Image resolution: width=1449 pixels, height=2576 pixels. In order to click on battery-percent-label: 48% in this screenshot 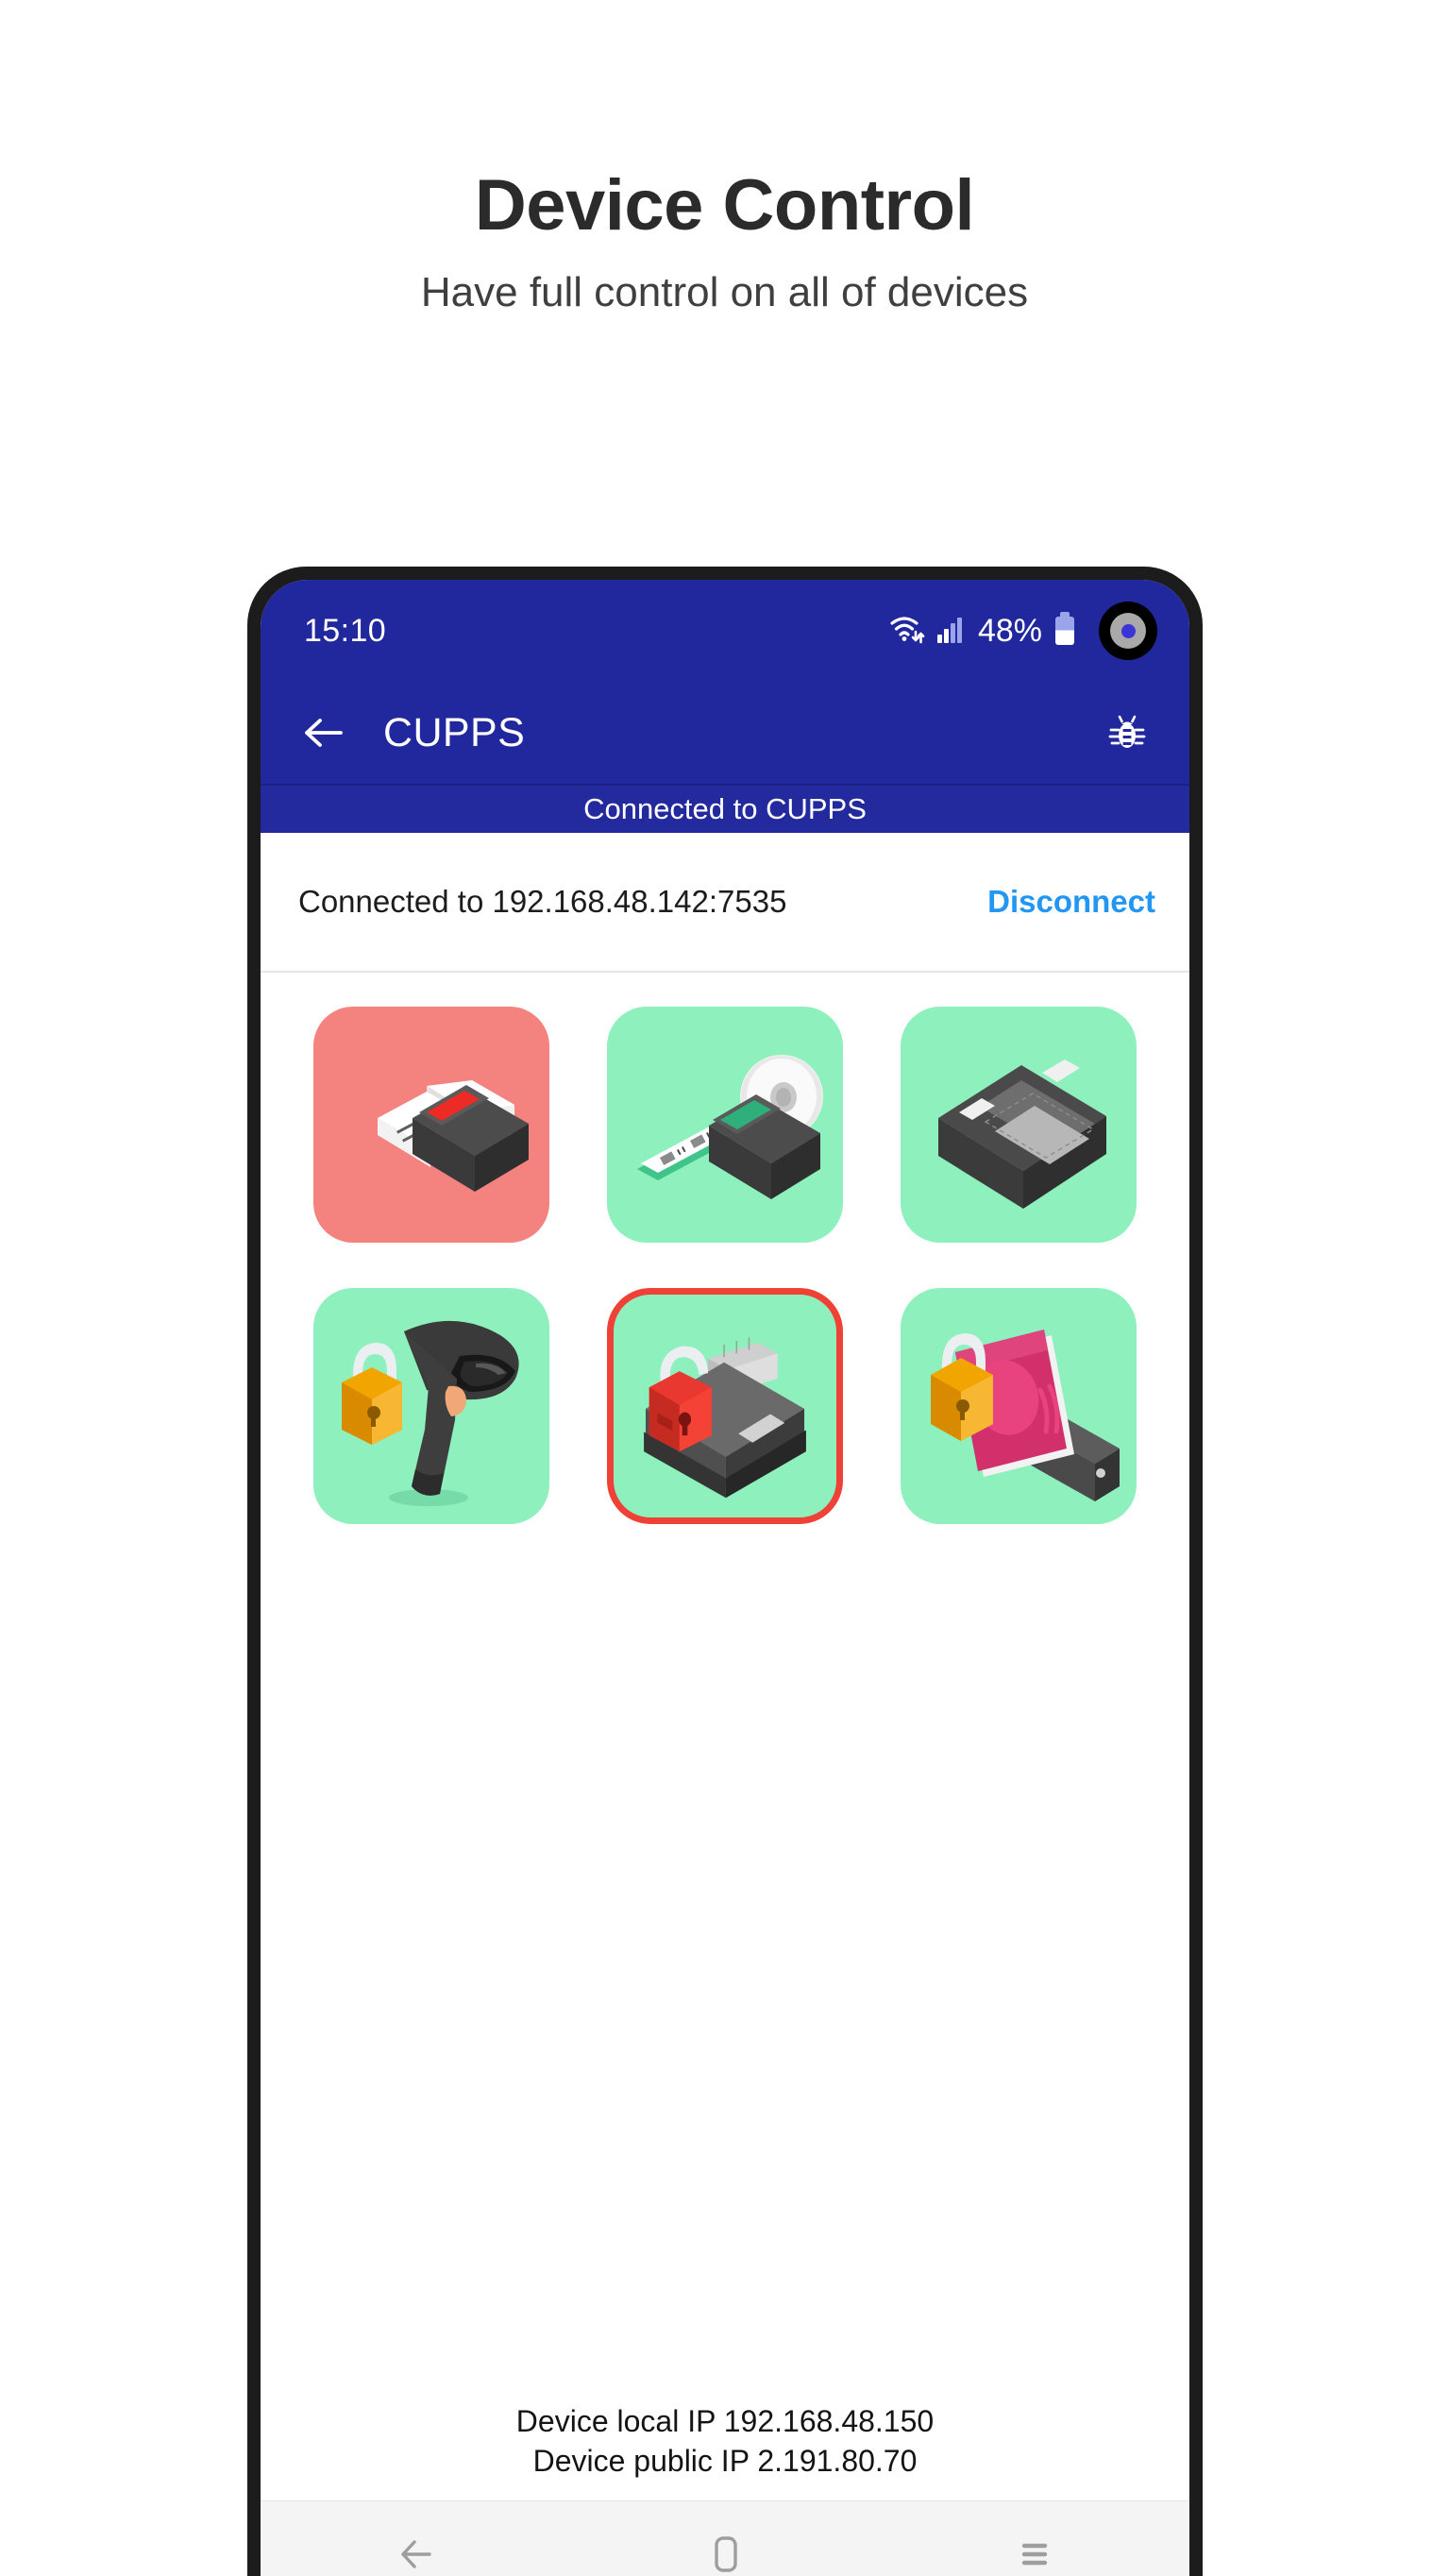, I will do `click(1009, 630)`.